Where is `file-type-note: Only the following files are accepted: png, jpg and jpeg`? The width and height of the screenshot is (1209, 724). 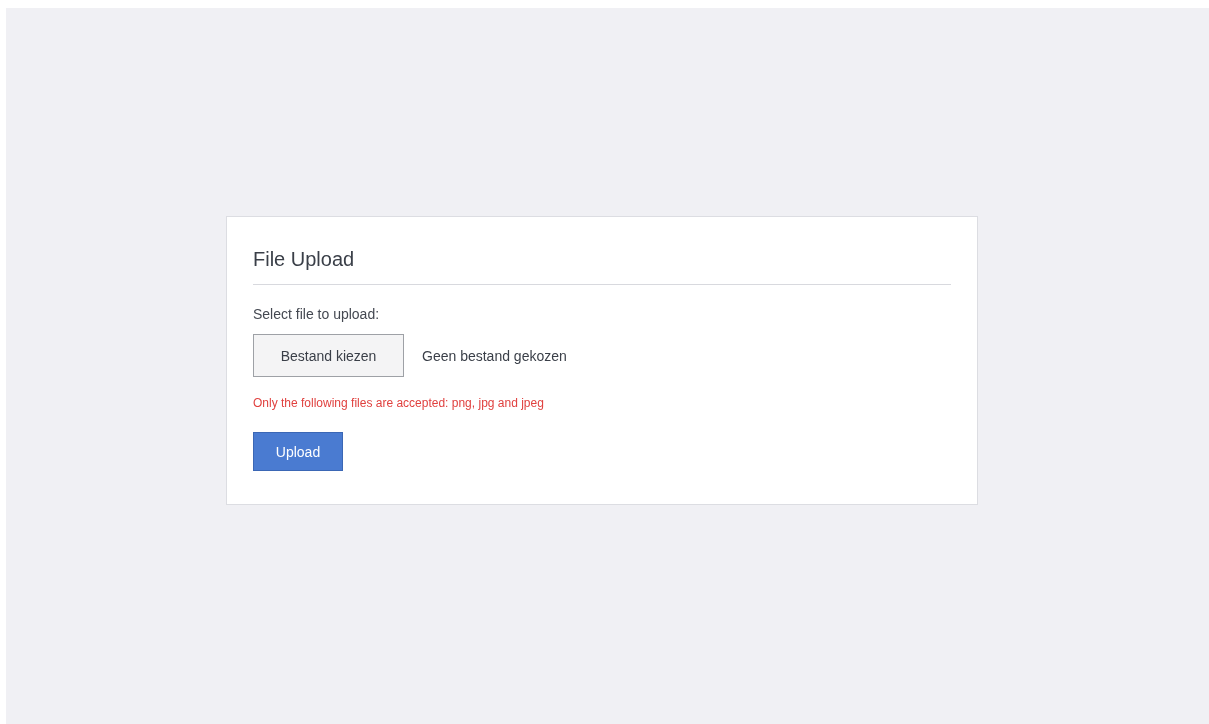
file-type-note: Only the following files are accepted: png, jpg and jpeg is located at coordinates (399, 403).